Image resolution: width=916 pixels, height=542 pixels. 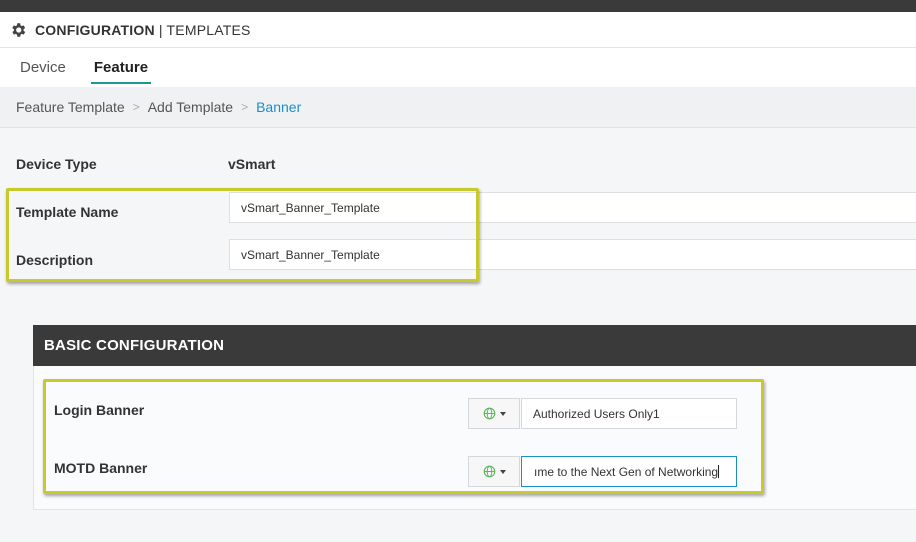 What do you see at coordinates (458, 30) in the screenshot?
I see `page-title-bar: CONFIGURATION | TEMPLATES` at bounding box center [458, 30].